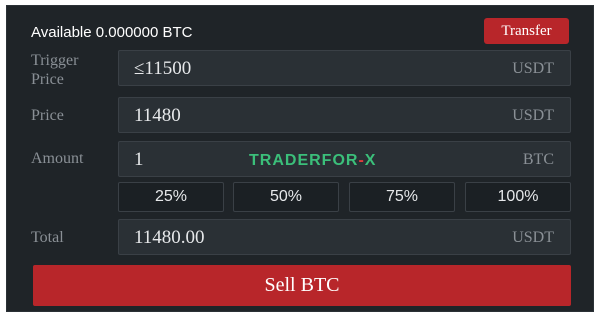 Image resolution: width=600 pixels, height=318 pixels. Describe the element at coordinates (286, 197) in the screenshot. I see `percent-50-button: 50%` at that location.